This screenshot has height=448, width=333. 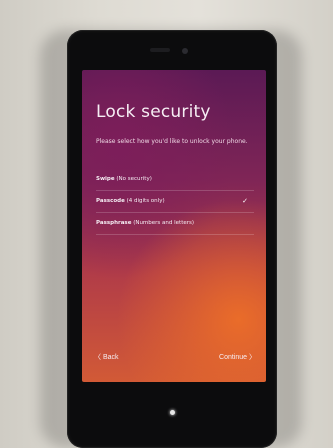 What do you see at coordinates (114, 223) in the screenshot?
I see `option-passphrase-name: Passphrase` at bounding box center [114, 223].